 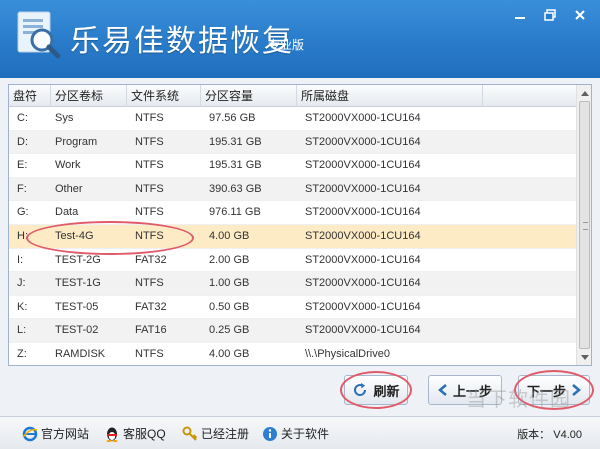 I want to click on scrollbar-thumb, so click(x=584, y=225).